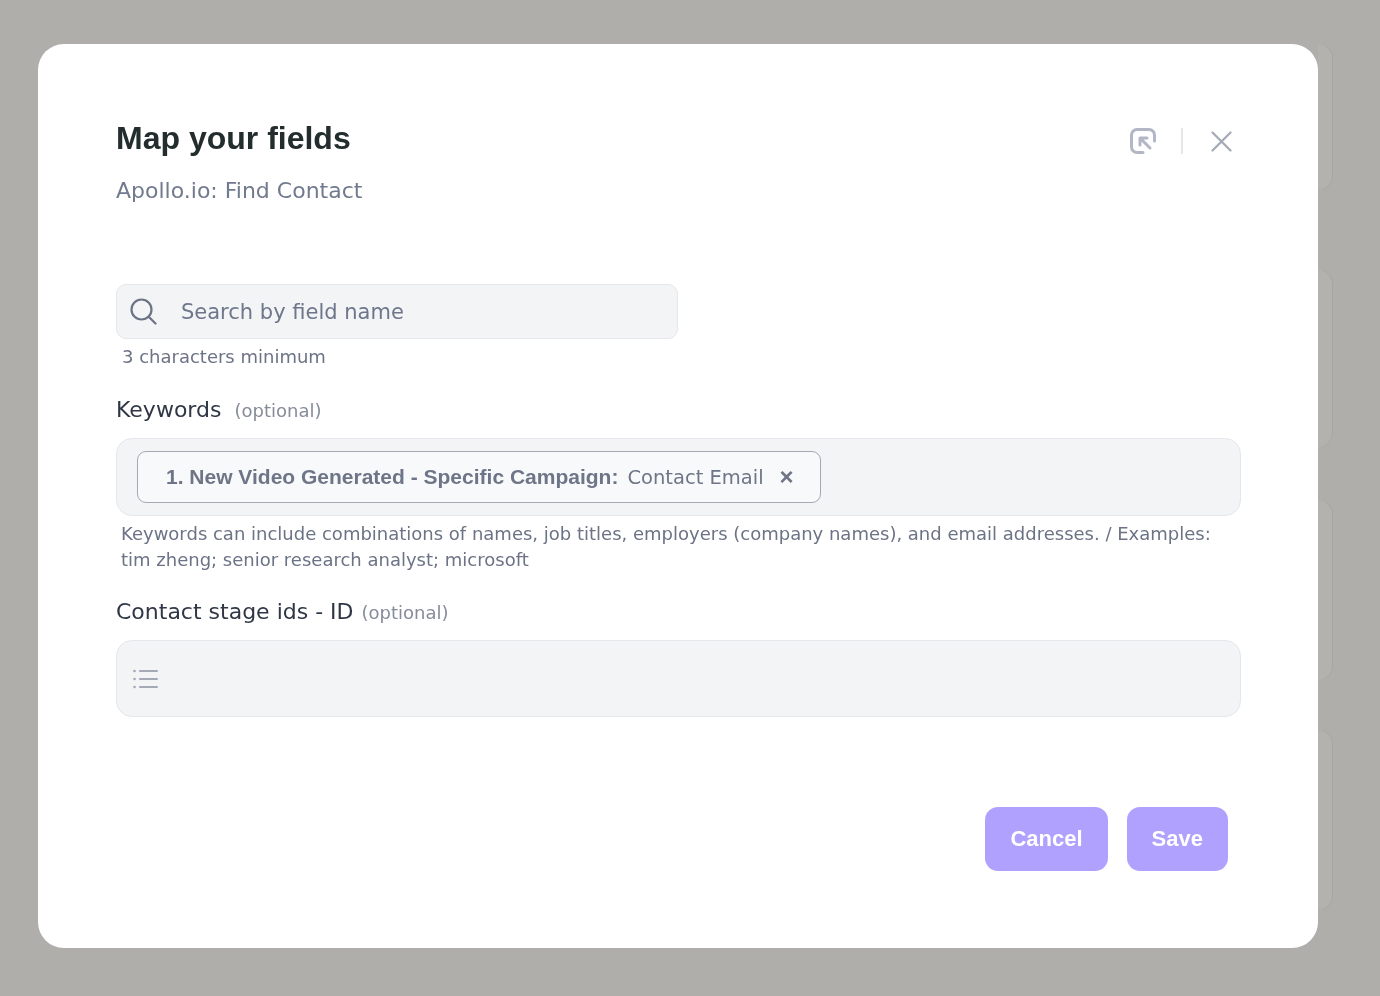  I want to click on close-icon, so click(1221, 141).